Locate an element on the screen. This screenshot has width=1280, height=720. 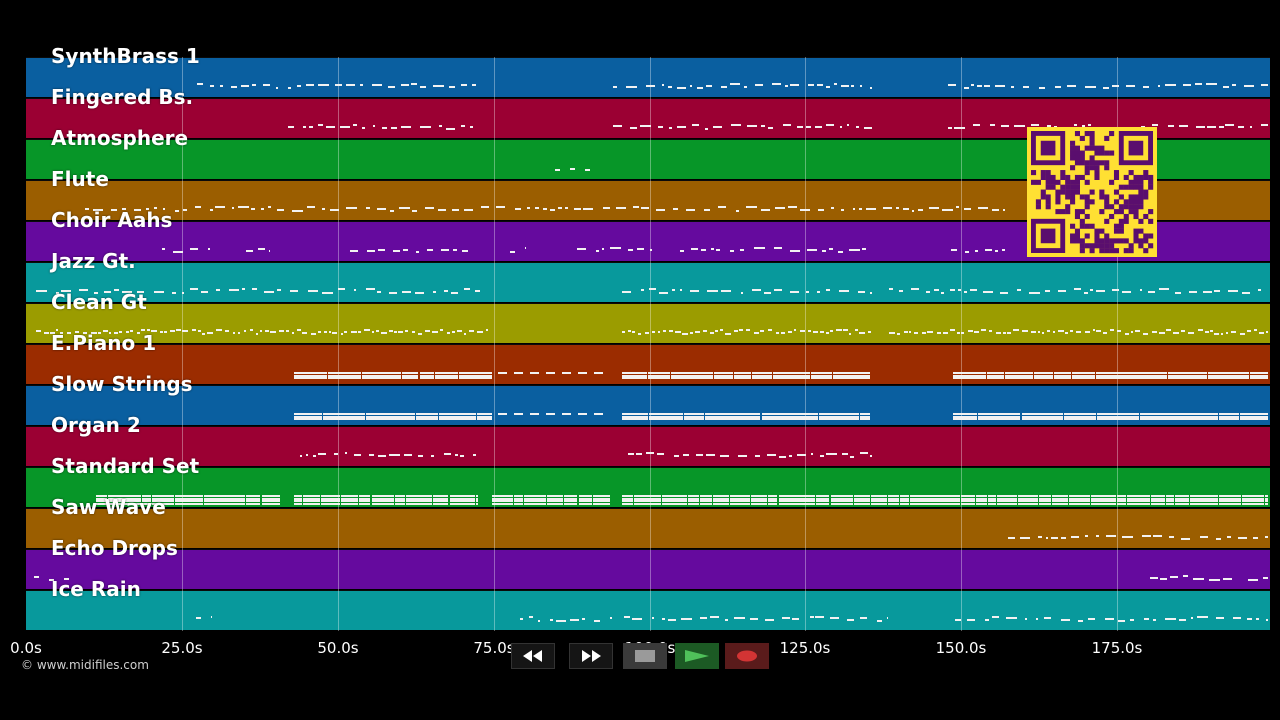
play-button is located at coordinates (697, 656).